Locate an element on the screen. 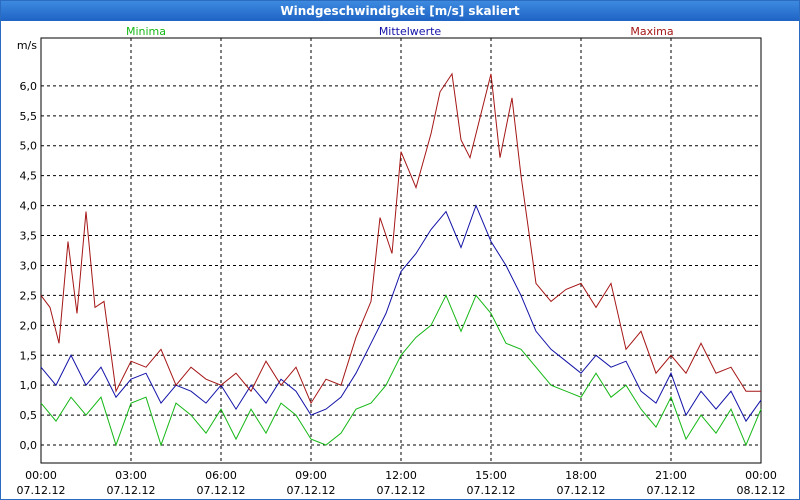  x-tick-time: 18:00 is located at coordinates (581, 475).